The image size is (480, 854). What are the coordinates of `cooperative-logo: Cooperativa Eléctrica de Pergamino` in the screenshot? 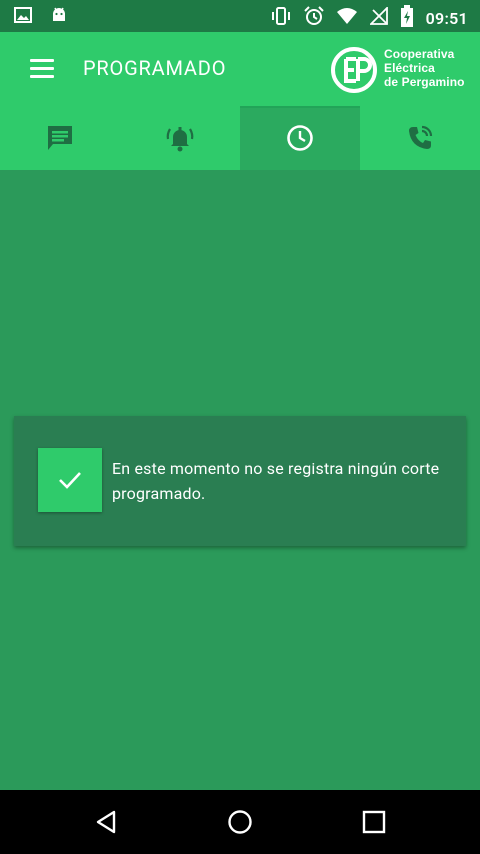 It's located at (400, 70).